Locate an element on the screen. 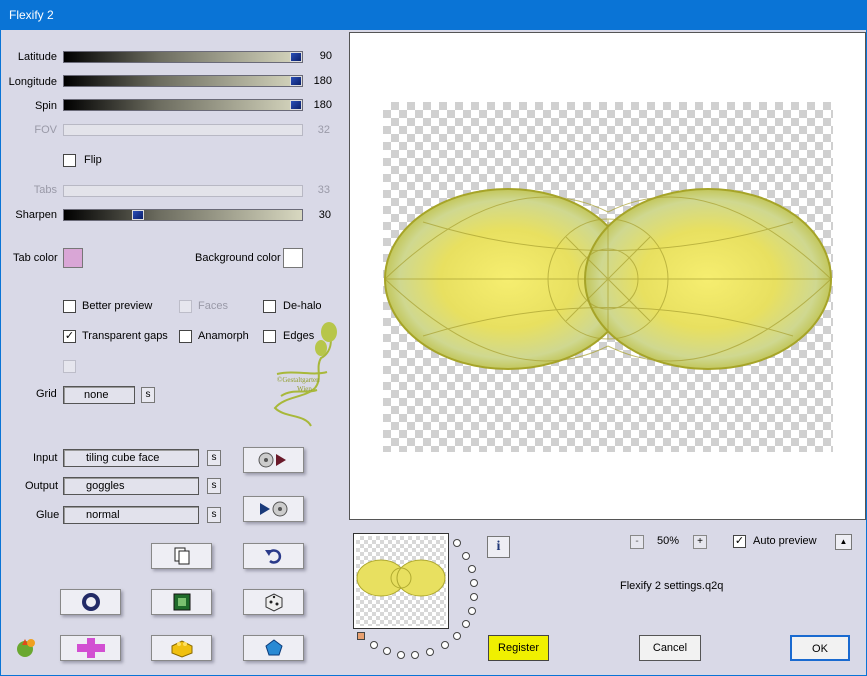 The height and width of the screenshot is (676, 867). pentagon-button is located at coordinates (273, 648).